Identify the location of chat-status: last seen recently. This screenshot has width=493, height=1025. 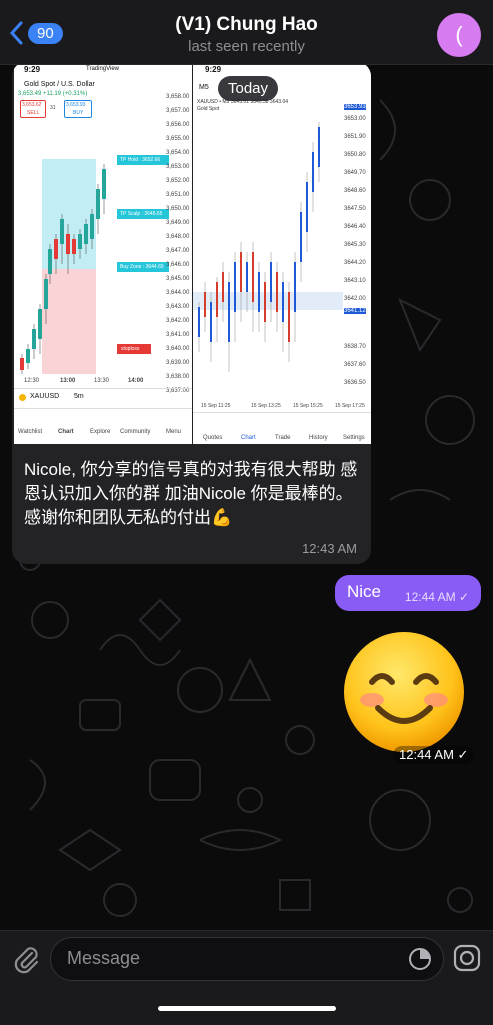
(246, 46).